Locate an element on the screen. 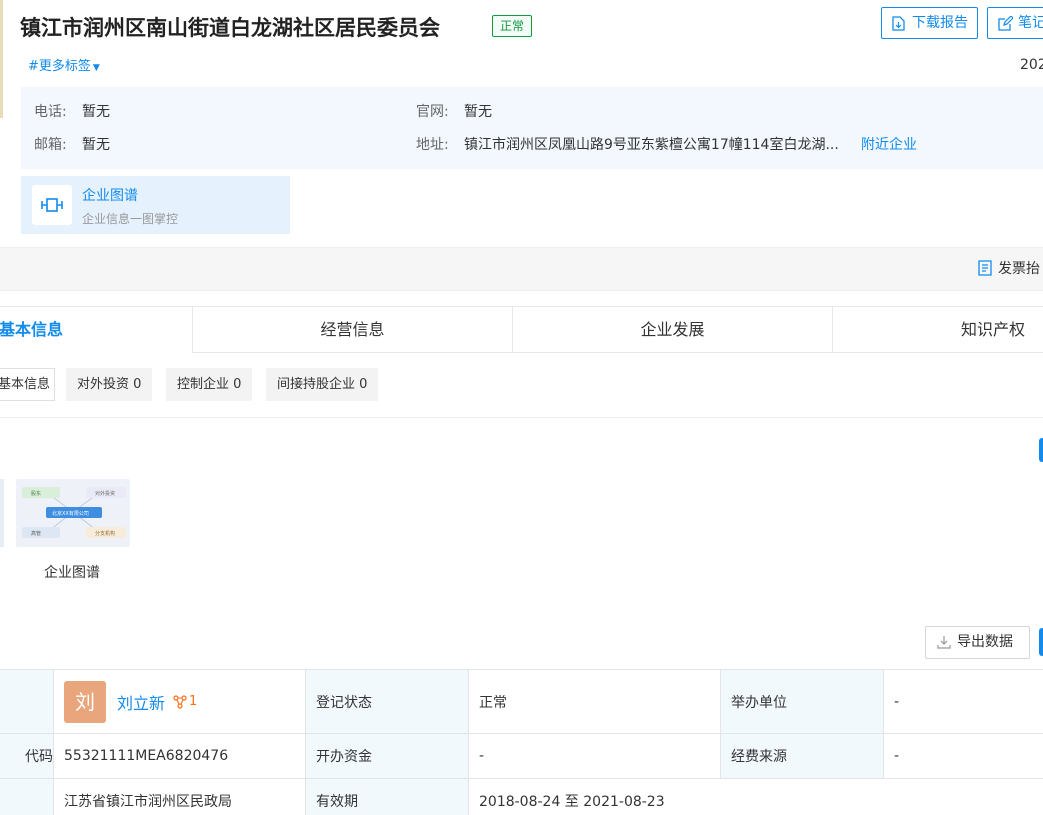  relation-icon is located at coordinates (180, 701).